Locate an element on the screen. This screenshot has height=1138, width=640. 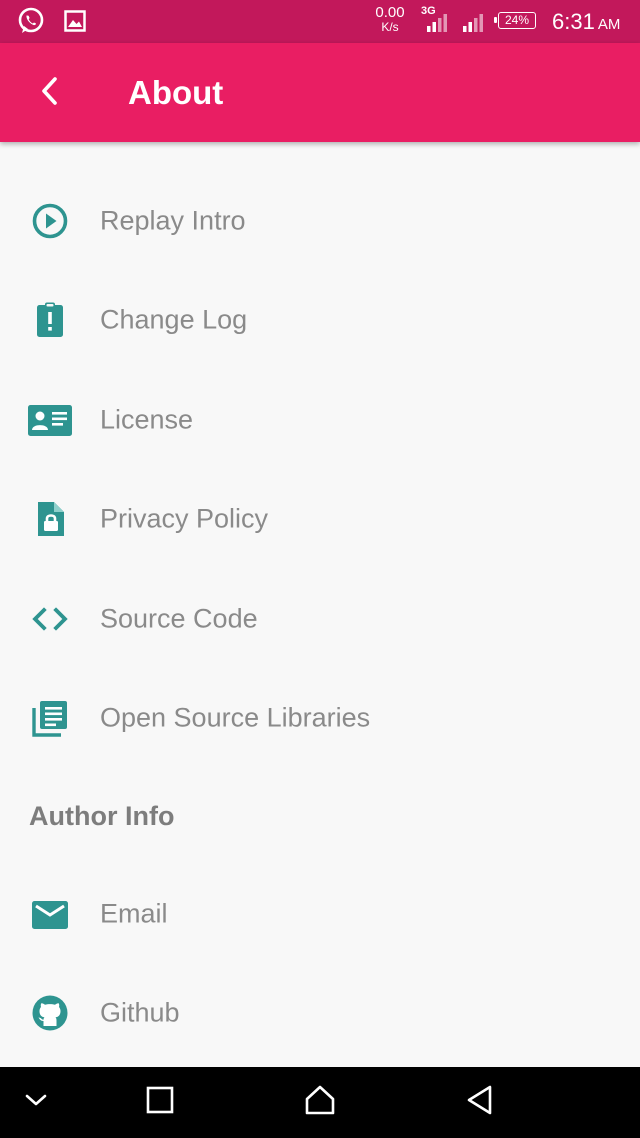
back-triangle-icon is located at coordinates (480, 1102).